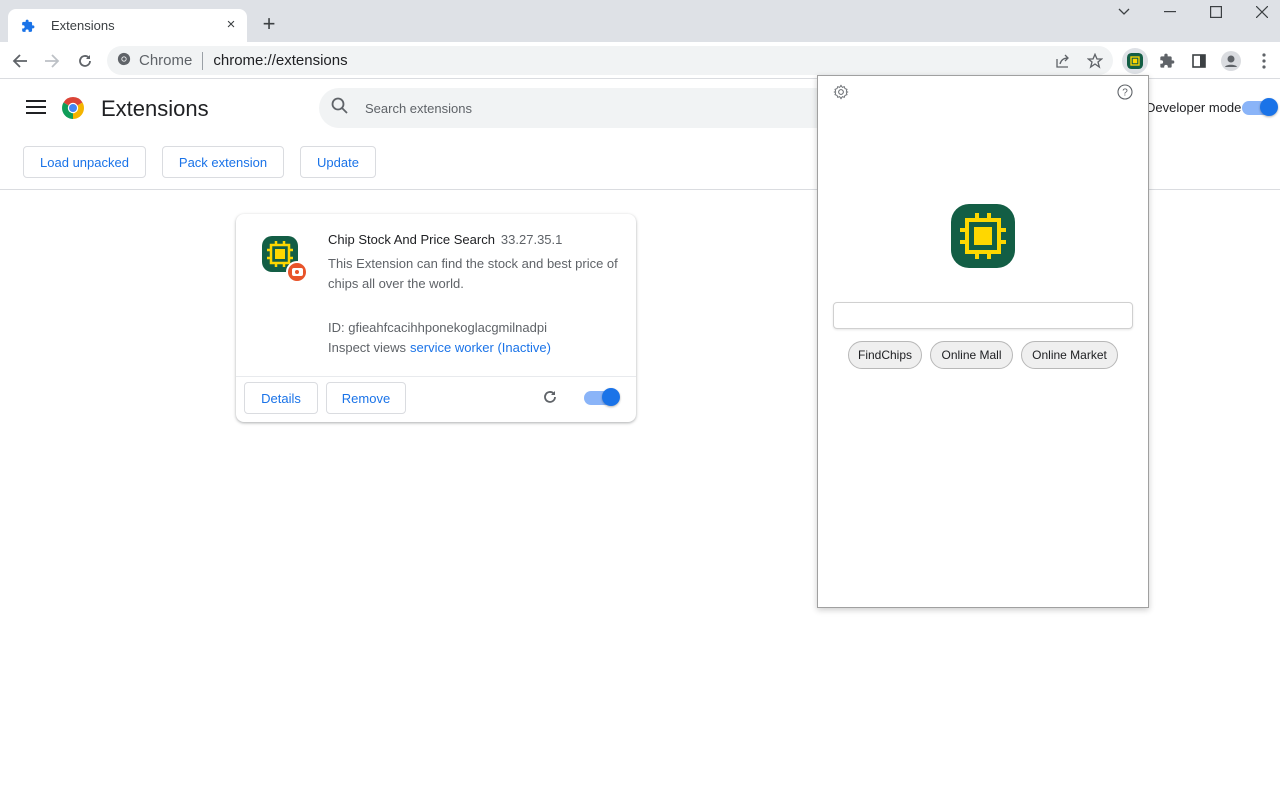 The width and height of the screenshot is (1280, 800). What do you see at coordinates (589, 108) in the screenshot?
I see `search-extensions-input: Search extensions` at bounding box center [589, 108].